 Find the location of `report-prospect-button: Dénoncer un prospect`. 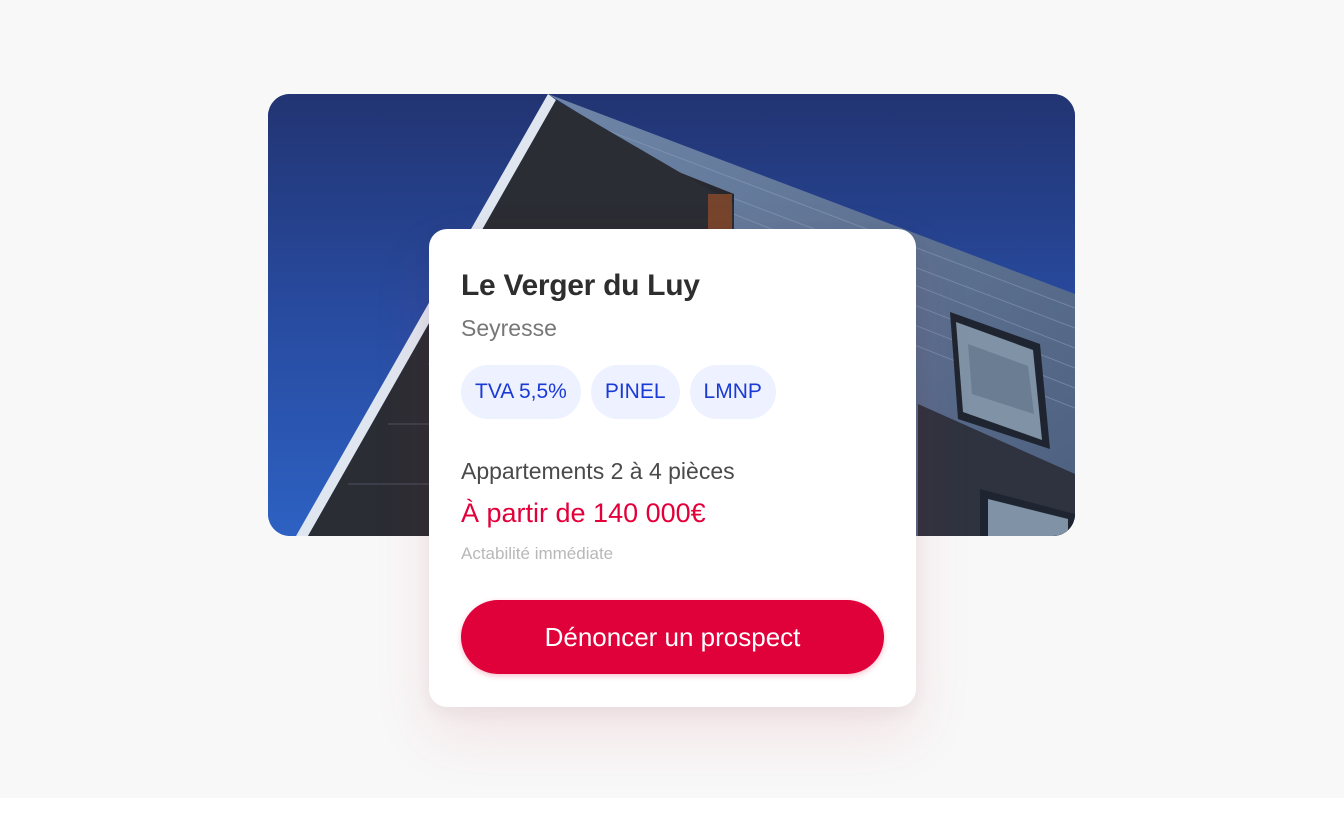

report-prospect-button: Dénoncer un prospect is located at coordinates (672, 637).